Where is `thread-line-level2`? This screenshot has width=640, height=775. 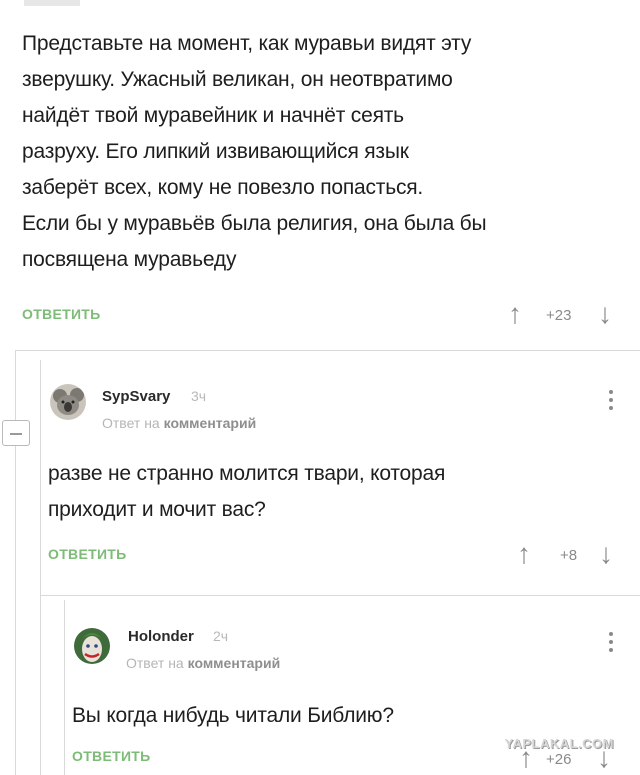 thread-line-level2 is located at coordinates (40, 567).